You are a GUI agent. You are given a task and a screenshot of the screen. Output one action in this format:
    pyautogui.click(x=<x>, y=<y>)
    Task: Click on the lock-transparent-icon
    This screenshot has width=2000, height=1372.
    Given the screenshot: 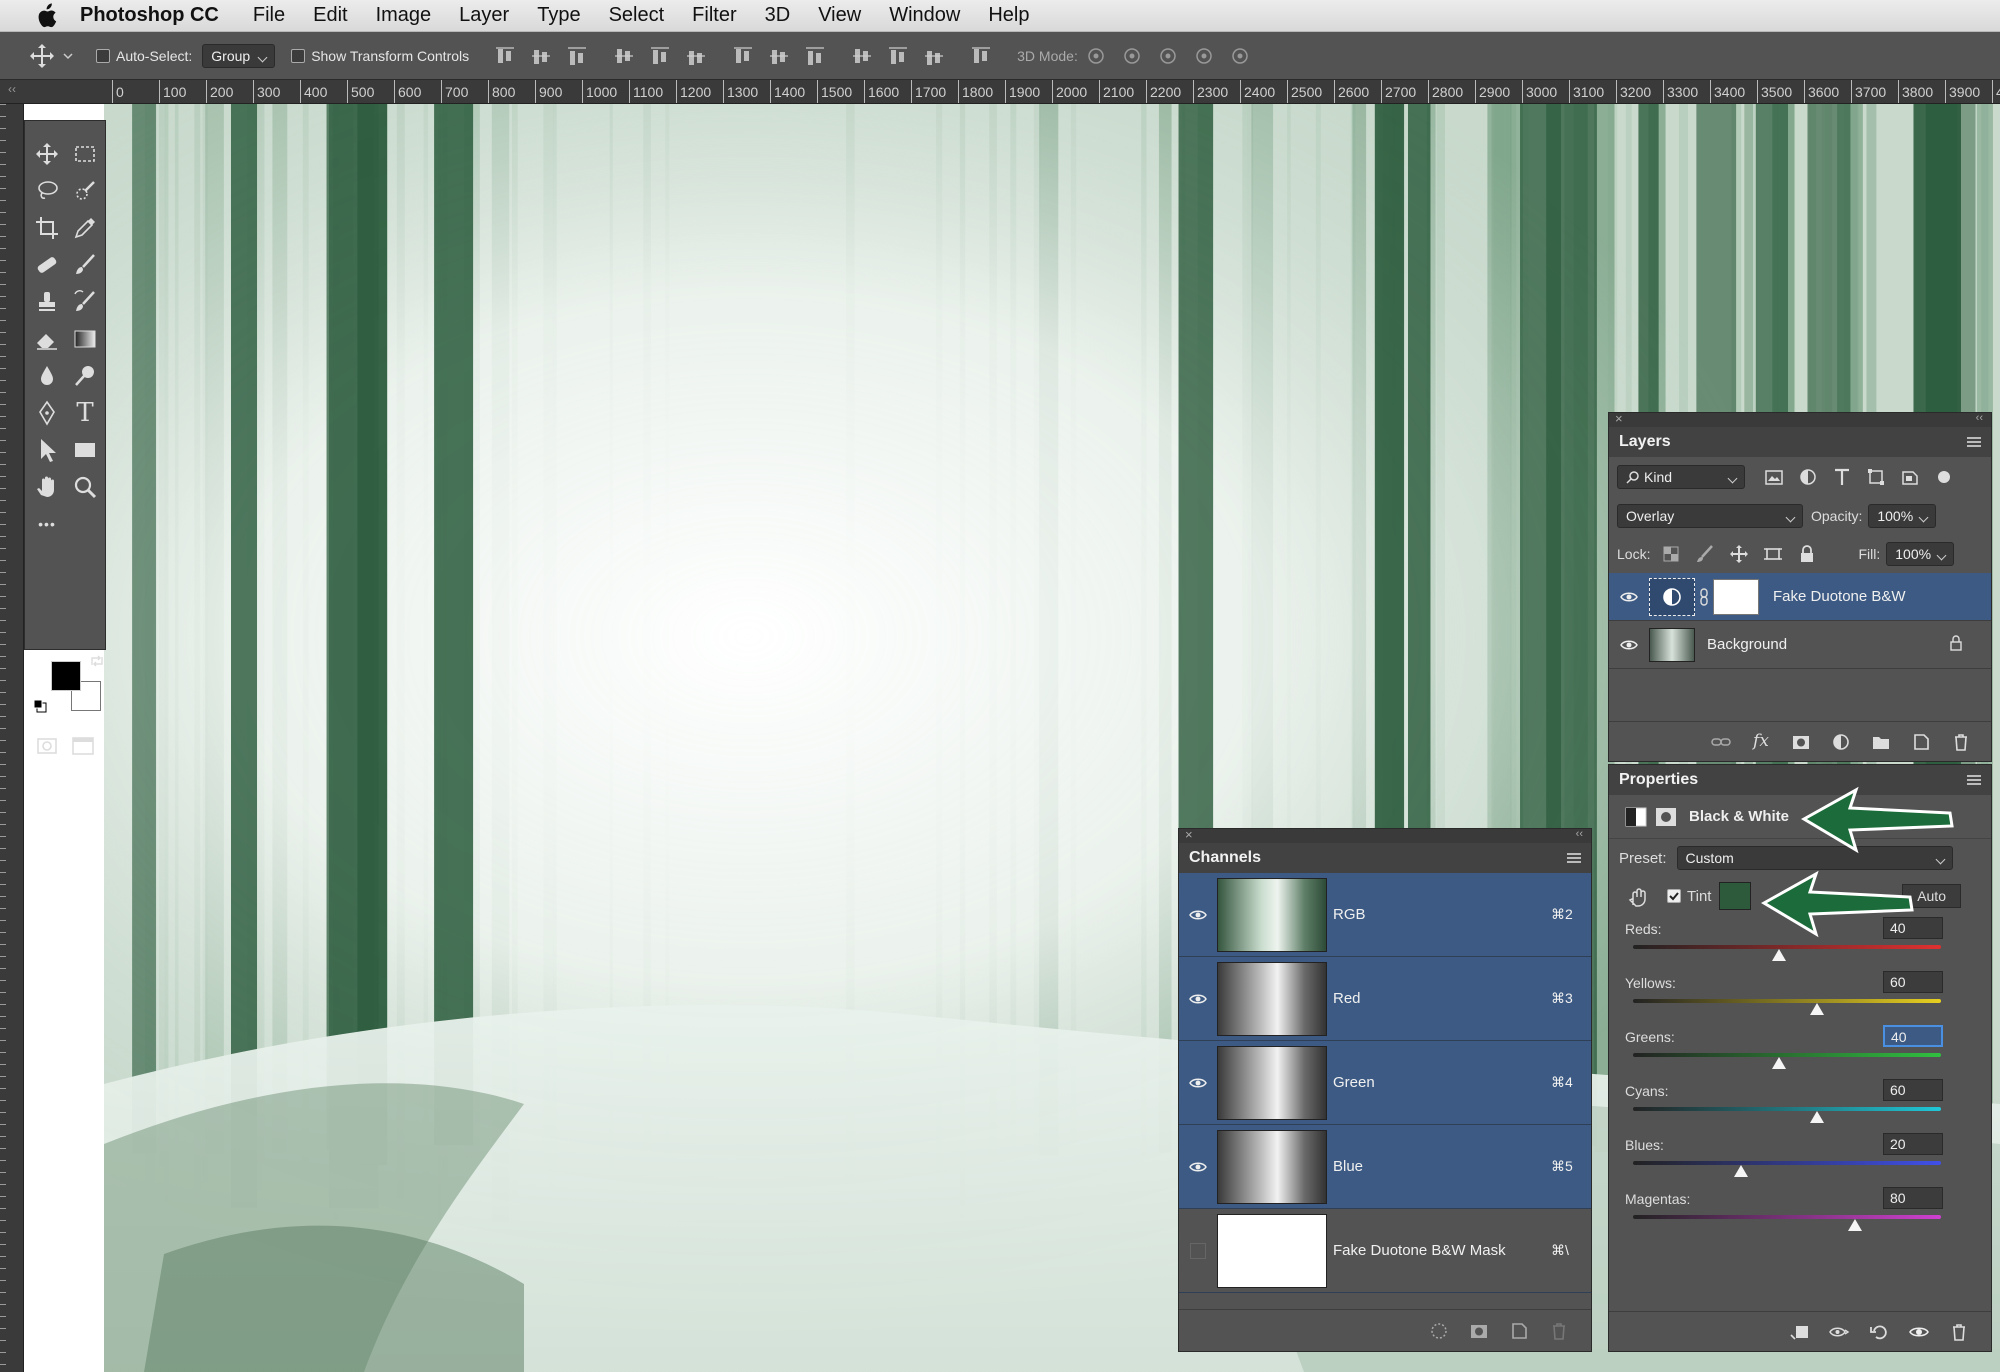 What is the action you would take?
    pyautogui.click(x=1671, y=554)
    